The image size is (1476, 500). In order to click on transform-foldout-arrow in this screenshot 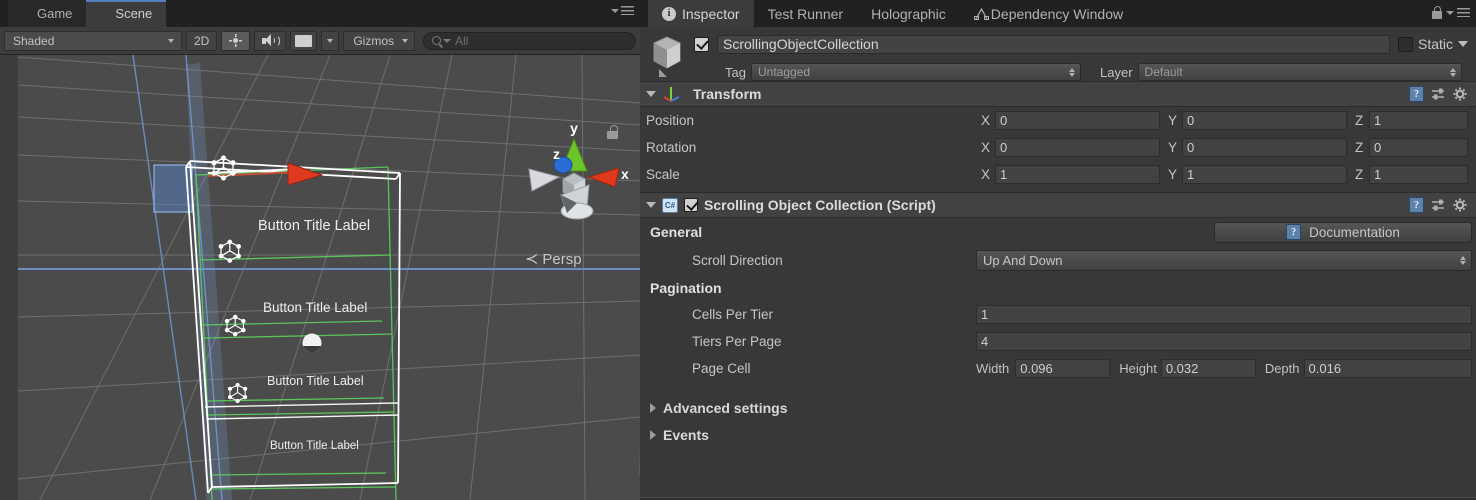, I will do `click(651, 94)`.